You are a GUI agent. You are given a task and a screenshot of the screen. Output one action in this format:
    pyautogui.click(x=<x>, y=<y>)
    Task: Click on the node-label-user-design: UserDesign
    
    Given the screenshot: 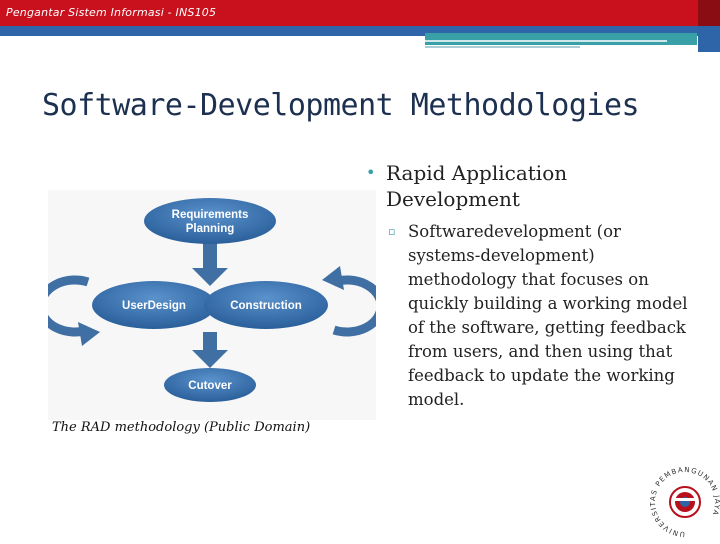 What is the action you would take?
    pyautogui.click(x=154, y=306)
    